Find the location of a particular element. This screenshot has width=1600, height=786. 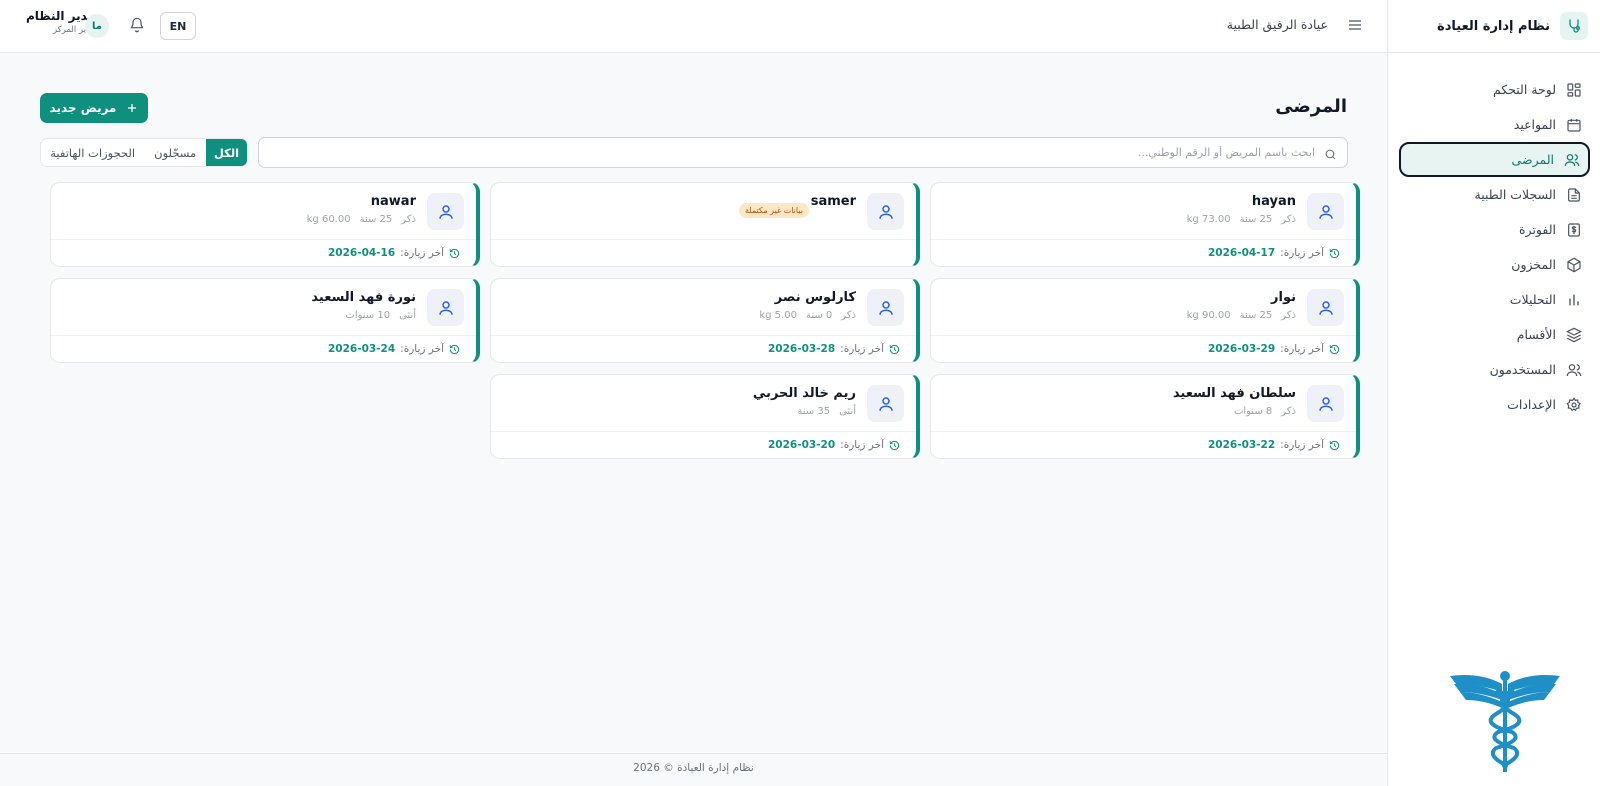

patient-age: 0 سنة is located at coordinates (819, 315).